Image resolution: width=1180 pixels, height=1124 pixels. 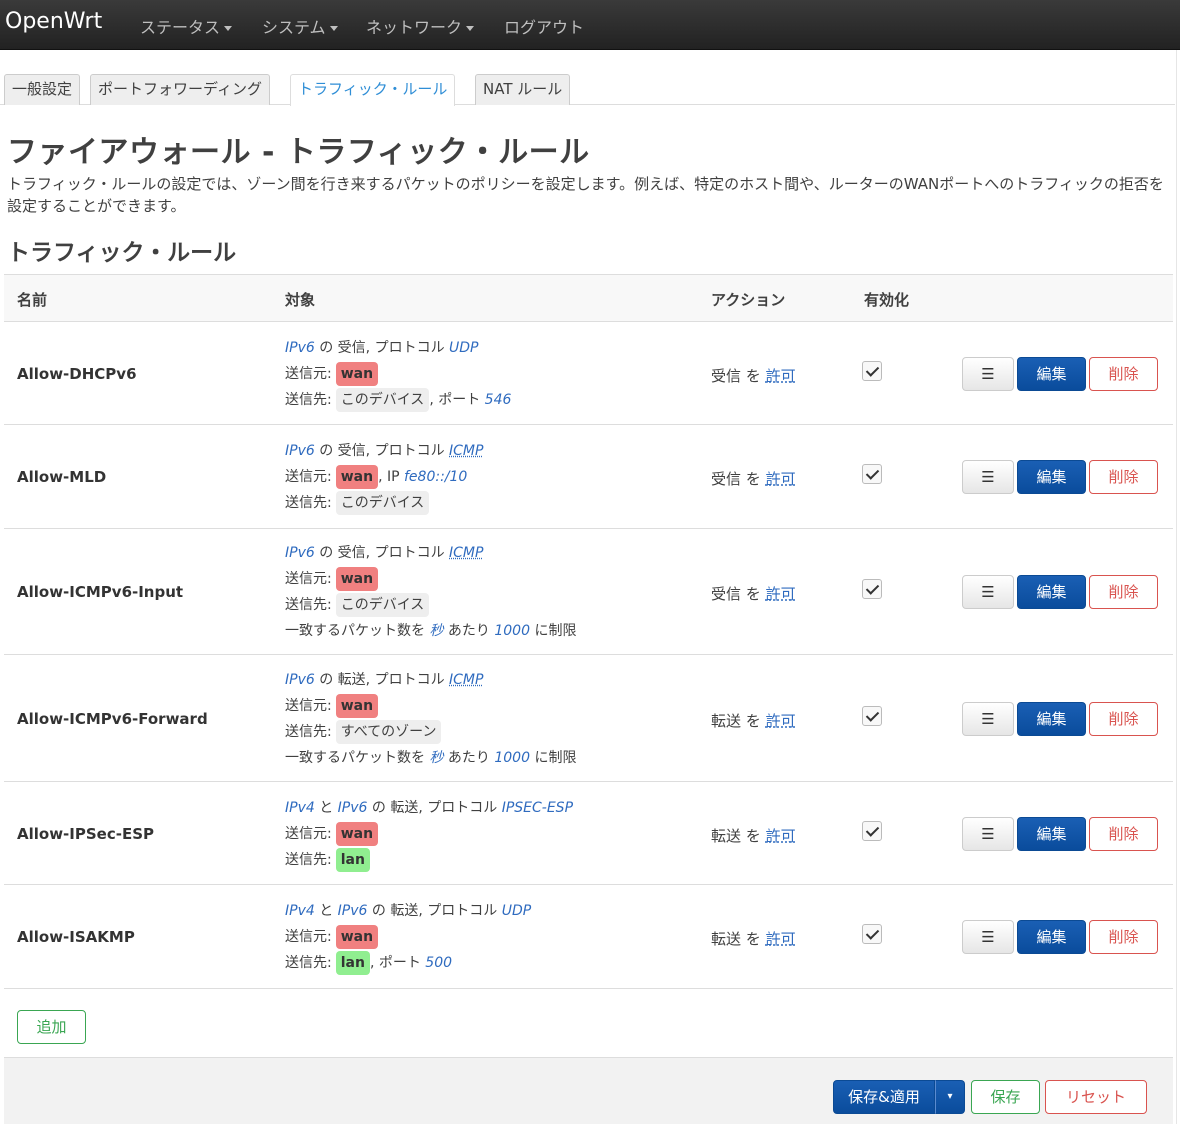 I want to click on top-navbar: OpenWrt ステータス システム ネットワーク ログアウト, so click(x=590, y=25).